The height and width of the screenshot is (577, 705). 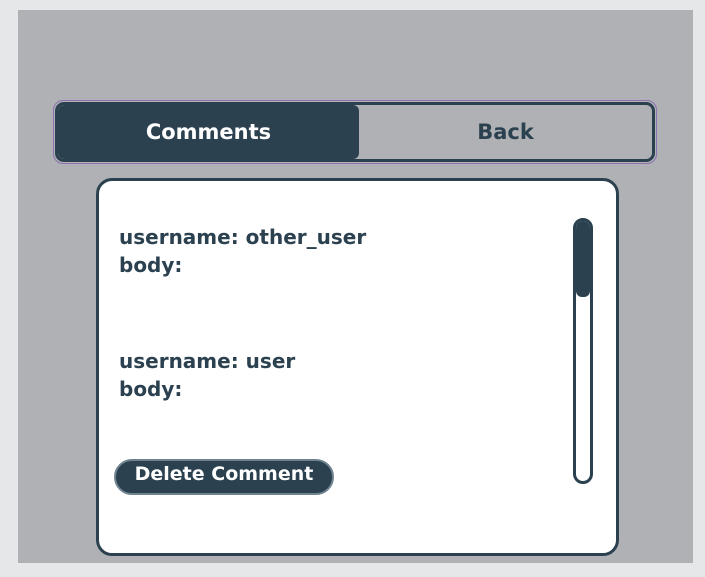 I want to click on tab-bar: Comments Back, so click(x=355, y=132).